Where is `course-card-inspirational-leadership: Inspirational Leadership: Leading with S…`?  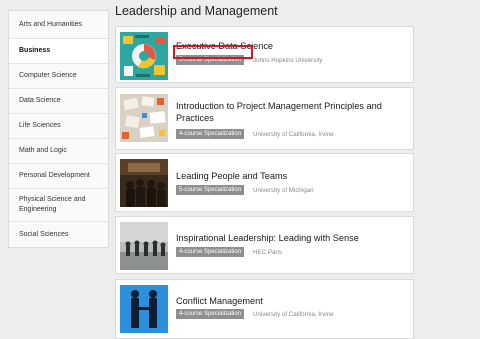 course-card-inspirational-leadership: Inspirational Leadership: Leading with S… is located at coordinates (264, 245).